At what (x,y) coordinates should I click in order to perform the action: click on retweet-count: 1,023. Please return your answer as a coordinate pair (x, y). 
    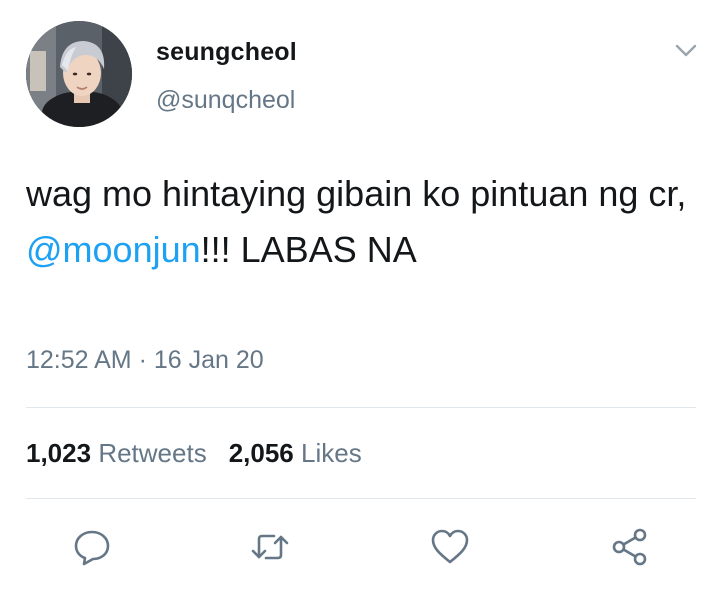
    Looking at the image, I should click on (59, 453).